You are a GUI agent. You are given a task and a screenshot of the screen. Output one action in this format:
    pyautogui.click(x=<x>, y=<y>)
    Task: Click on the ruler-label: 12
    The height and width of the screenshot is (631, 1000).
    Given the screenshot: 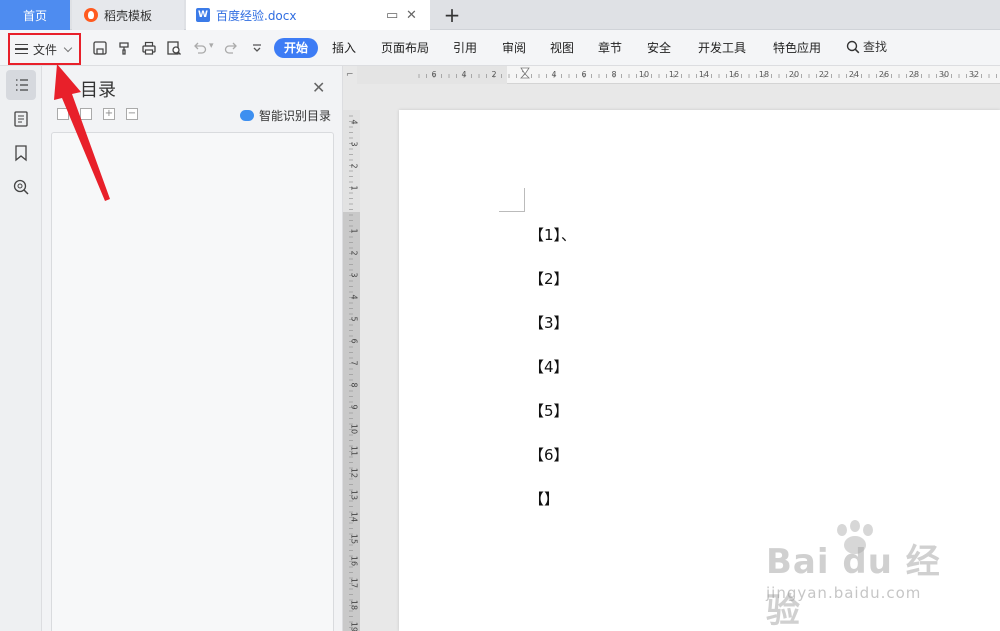 What is the action you would take?
    pyautogui.click(x=674, y=74)
    